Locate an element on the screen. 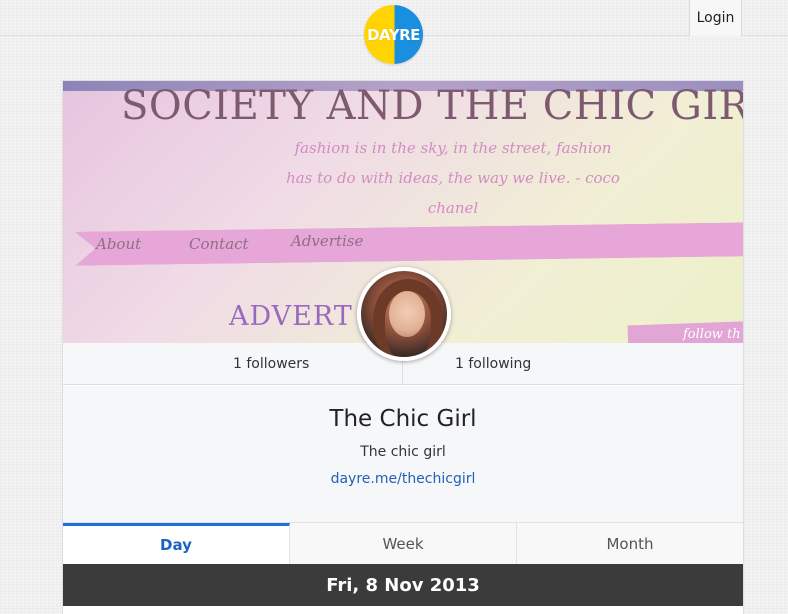  cover-title: SOCIETY AND THE CHIC GIR is located at coordinates (432, 106).